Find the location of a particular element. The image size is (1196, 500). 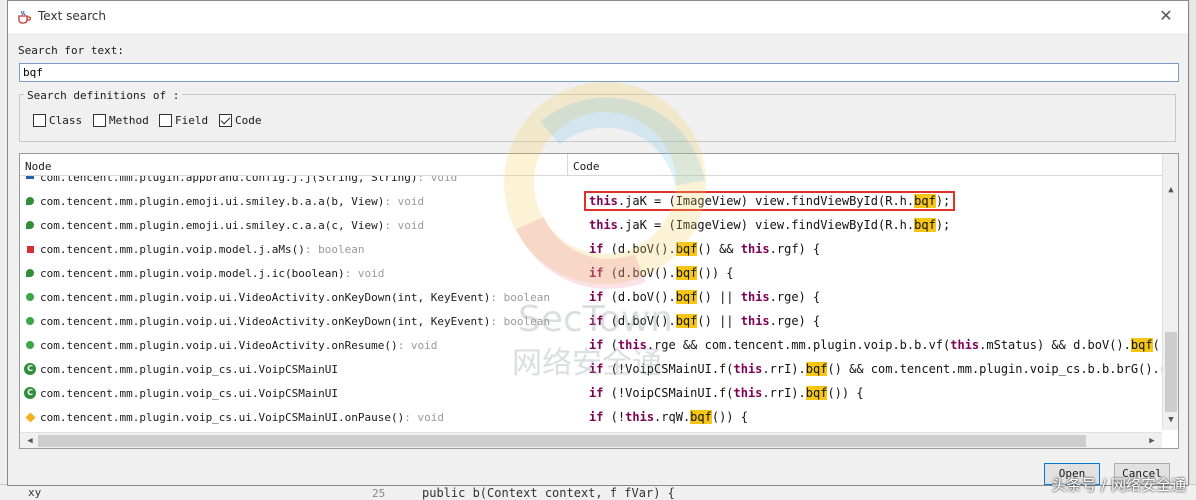

node-column-header: Node is located at coordinates (294, 165).